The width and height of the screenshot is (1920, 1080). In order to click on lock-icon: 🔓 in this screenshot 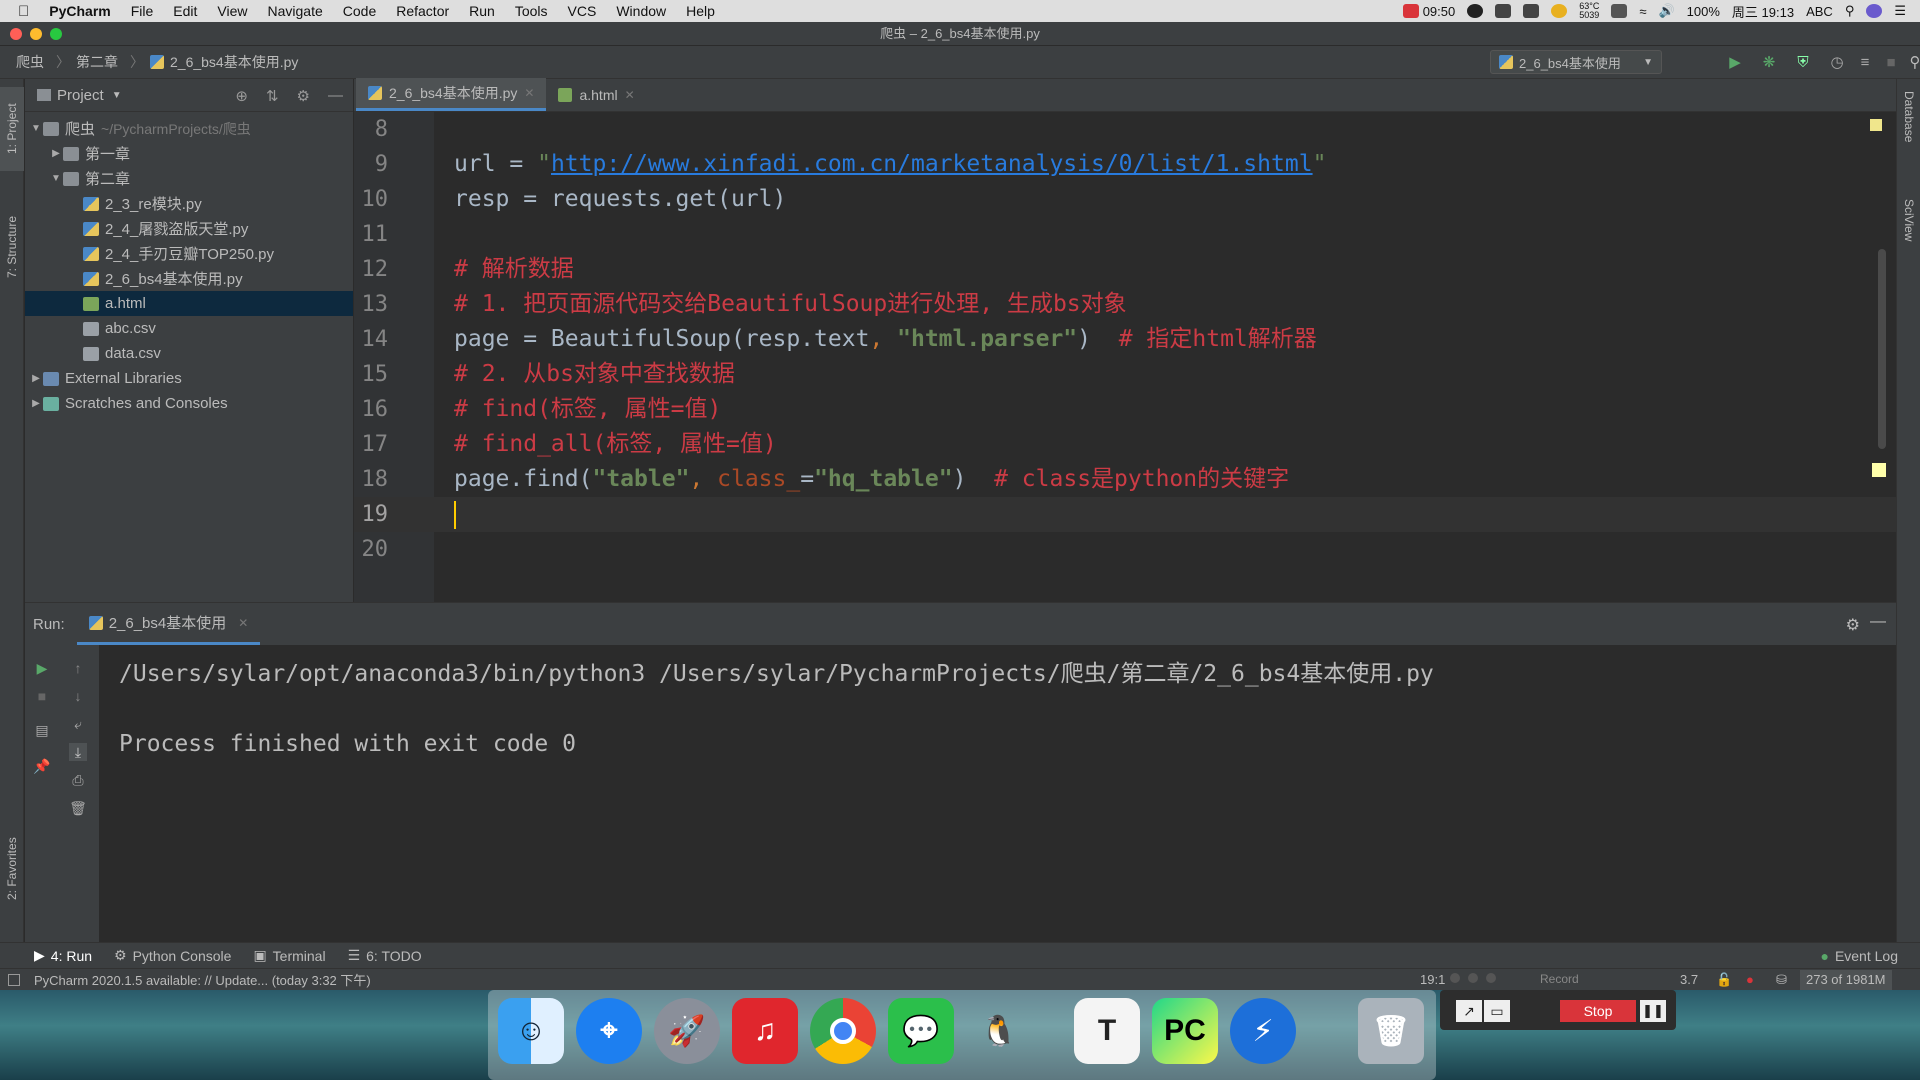, I will do `click(1724, 980)`.